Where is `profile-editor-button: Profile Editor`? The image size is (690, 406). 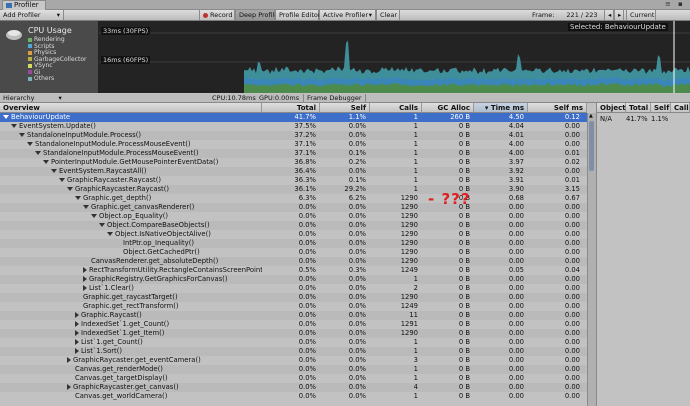
profile-editor-button: Profile Editor is located at coordinates (298, 15).